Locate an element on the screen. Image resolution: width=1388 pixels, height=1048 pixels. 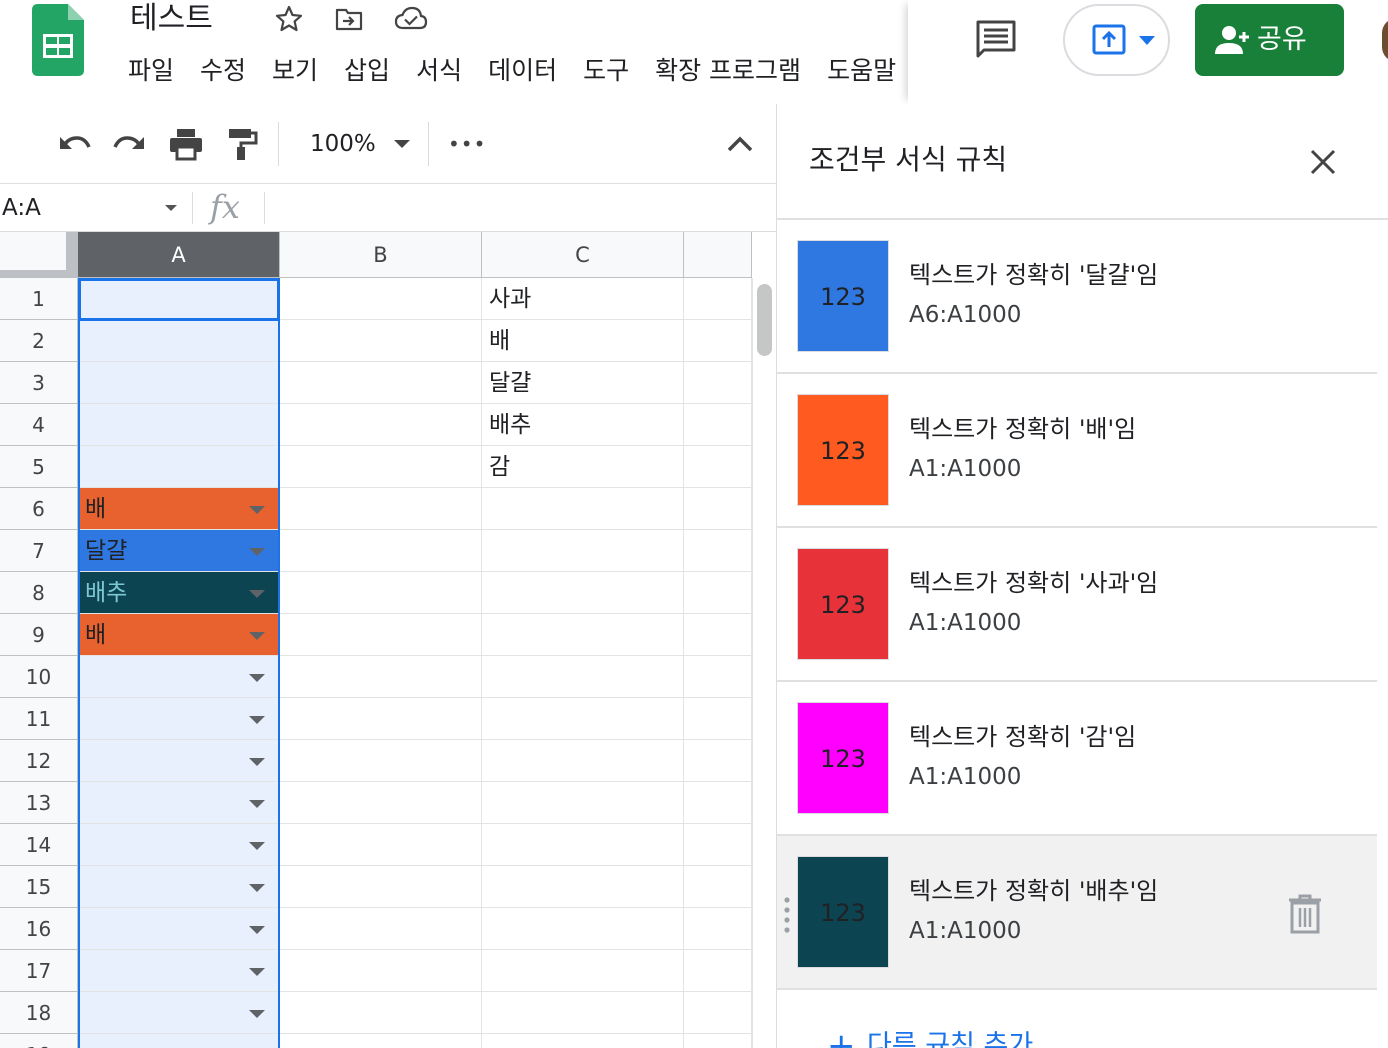
cell-c9 is located at coordinates (583, 635).